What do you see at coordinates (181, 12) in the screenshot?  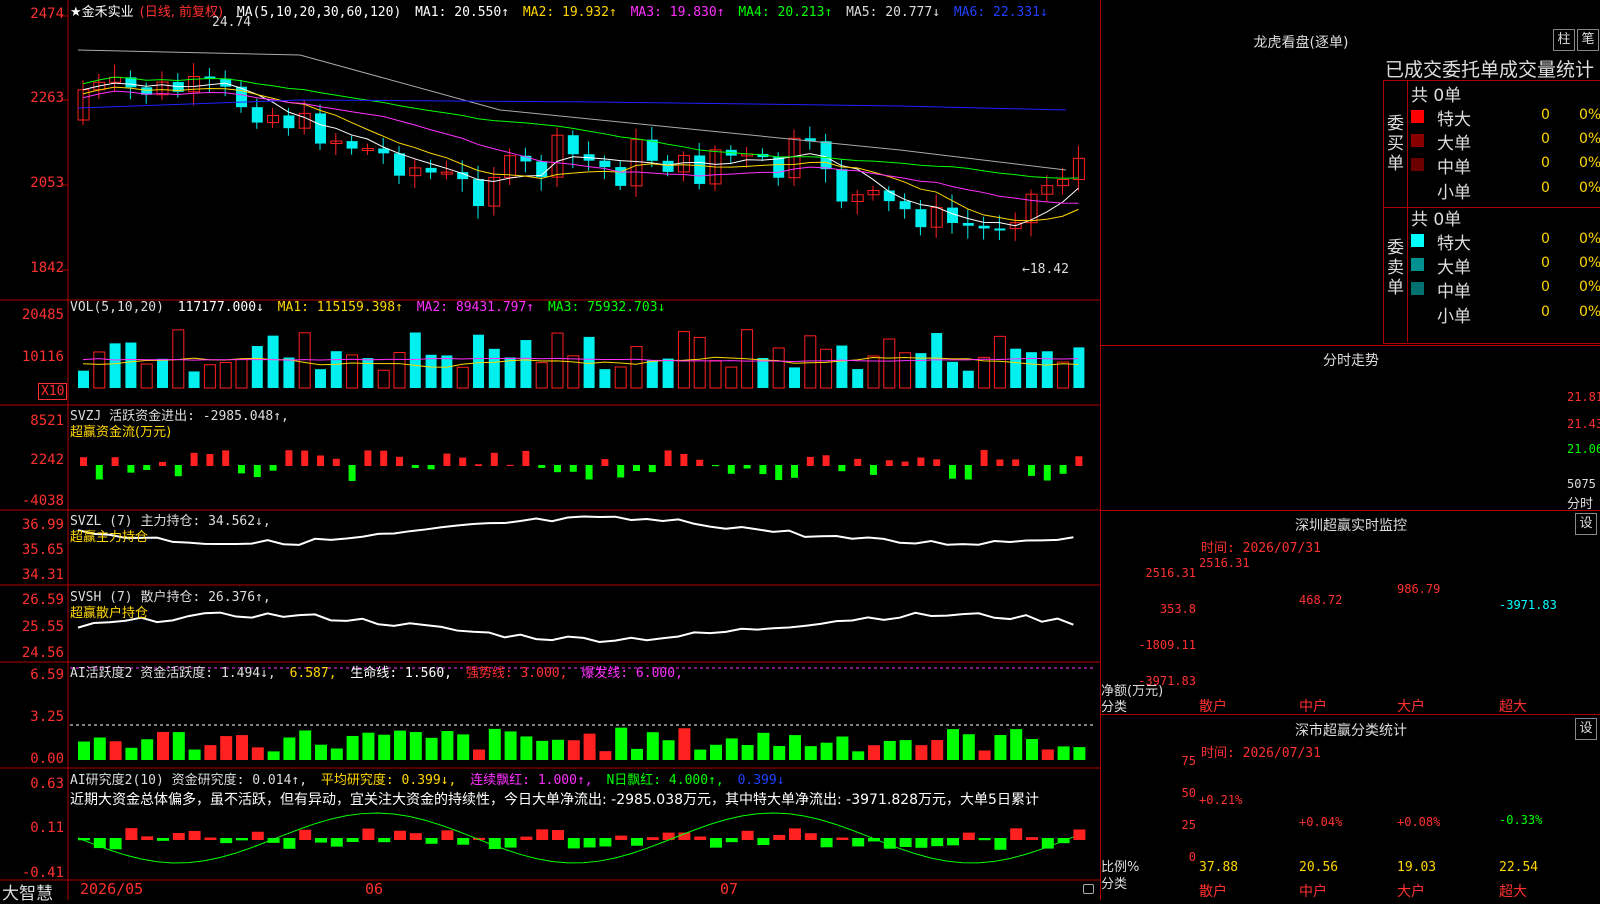 I see `period-label: (日线, 前复权)` at bounding box center [181, 12].